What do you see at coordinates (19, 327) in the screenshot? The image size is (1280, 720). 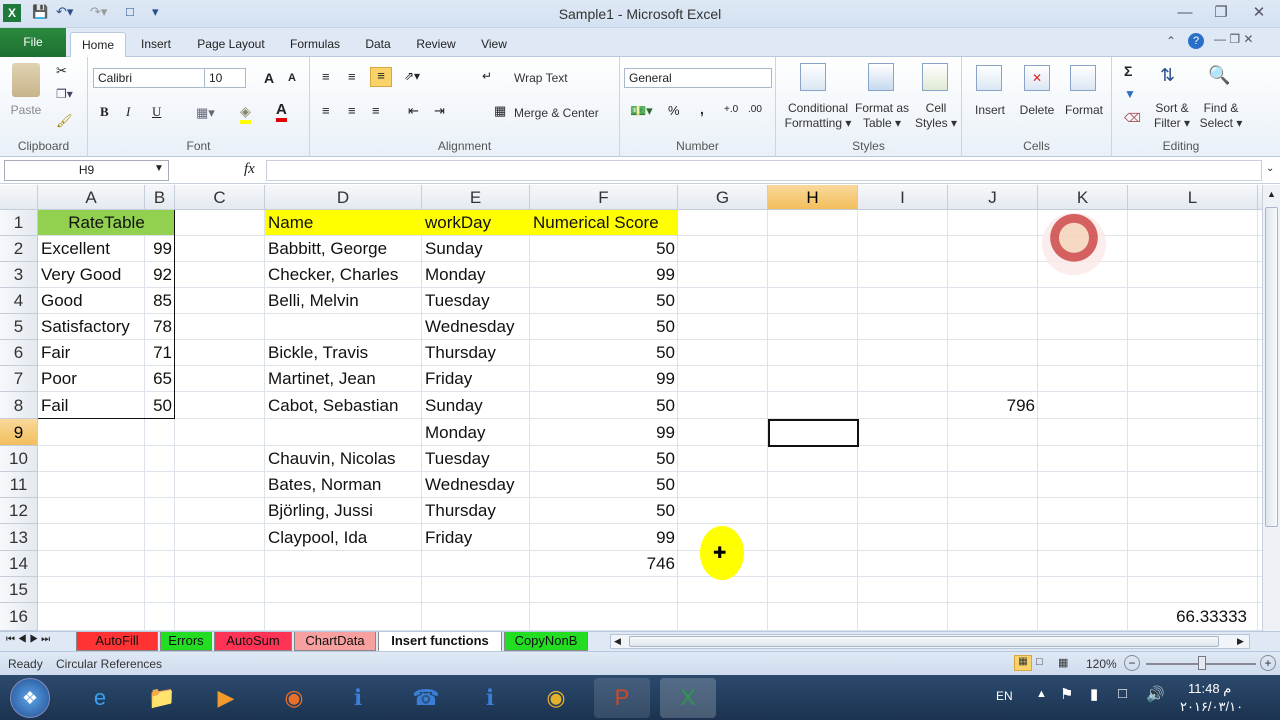 I see `row-header-5: 5` at bounding box center [19, 327].